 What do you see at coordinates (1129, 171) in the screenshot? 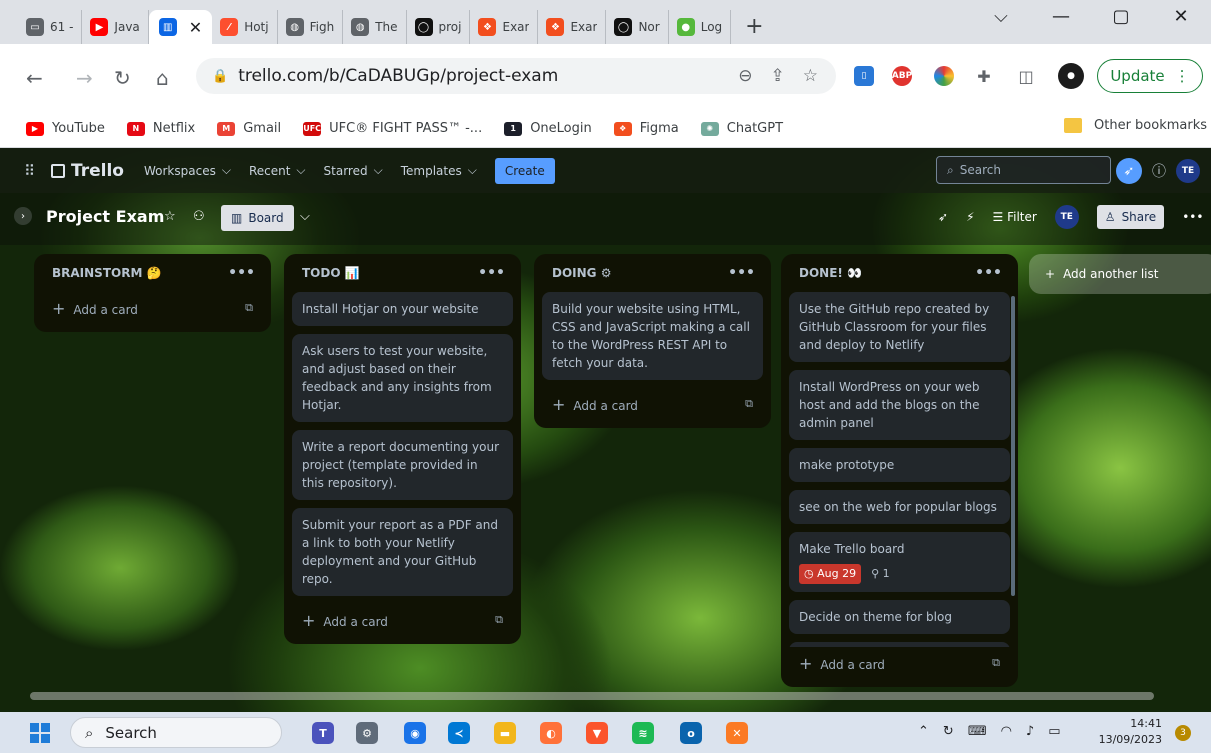
I see `notifications-icon: ➶` at bounding box center [1129, 171].